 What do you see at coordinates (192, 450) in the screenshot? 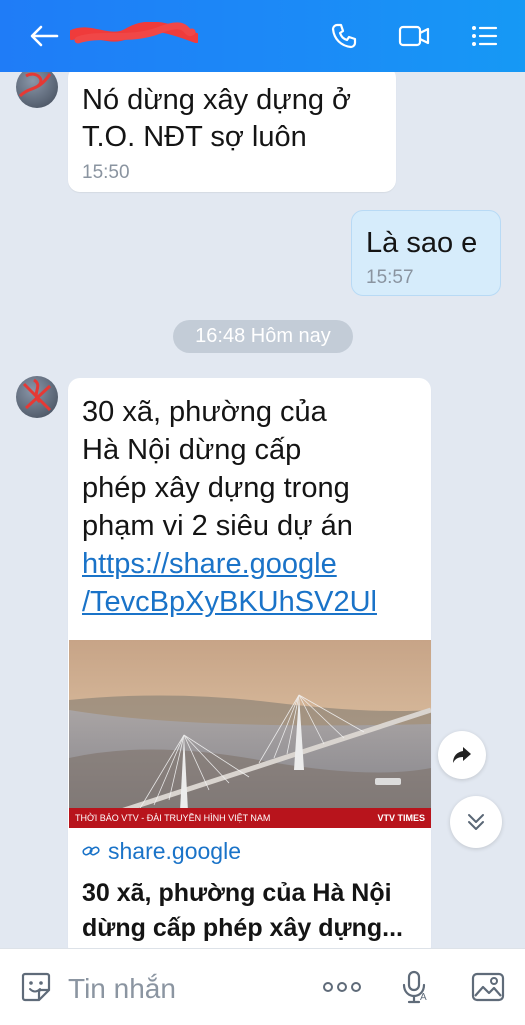
I see `message-text-line: Hà Nội dừng cấp` at bounding box center [192, 450].